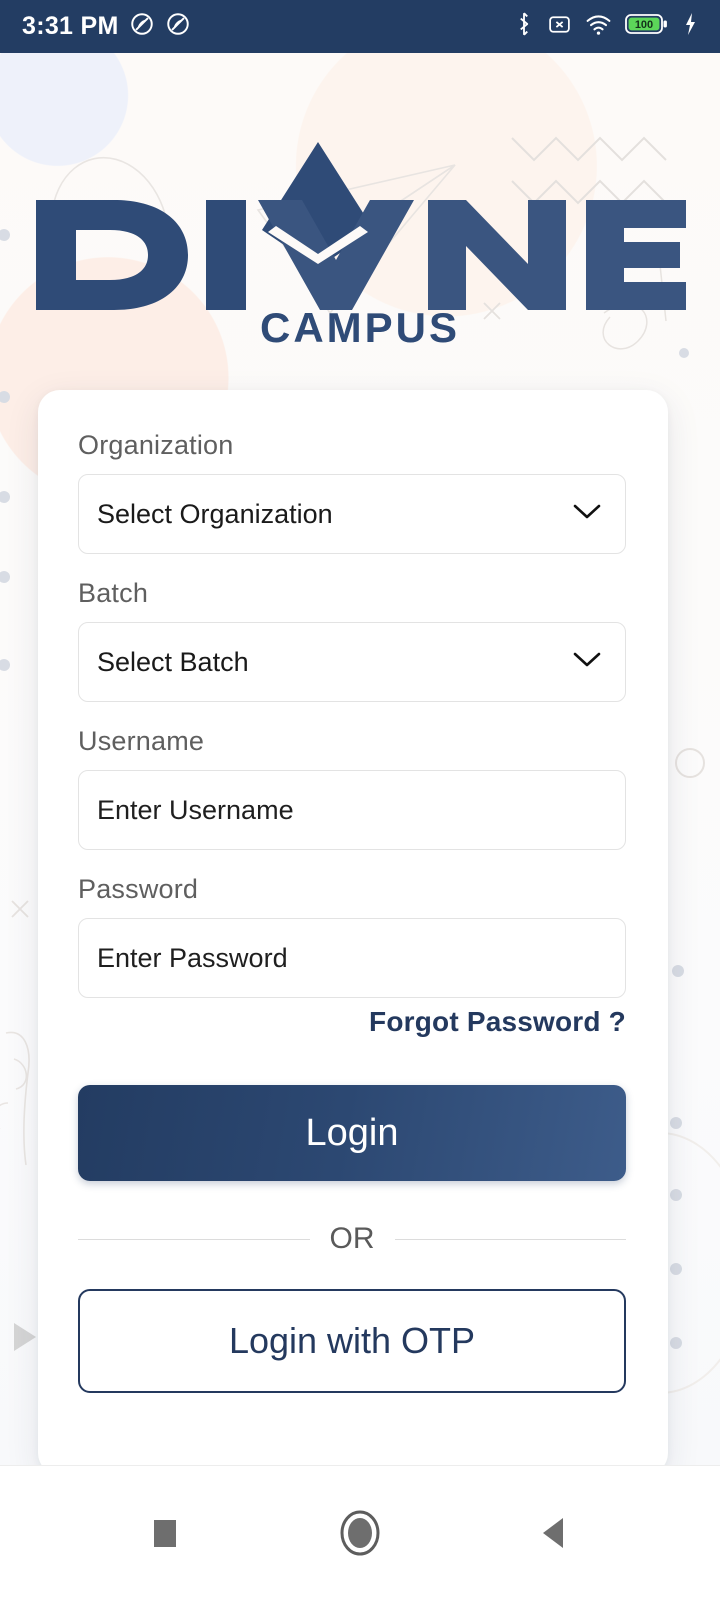 The width and height of the screenshot is (720, 1600). I want to click on battery-icon: 100, so click(647, 26).